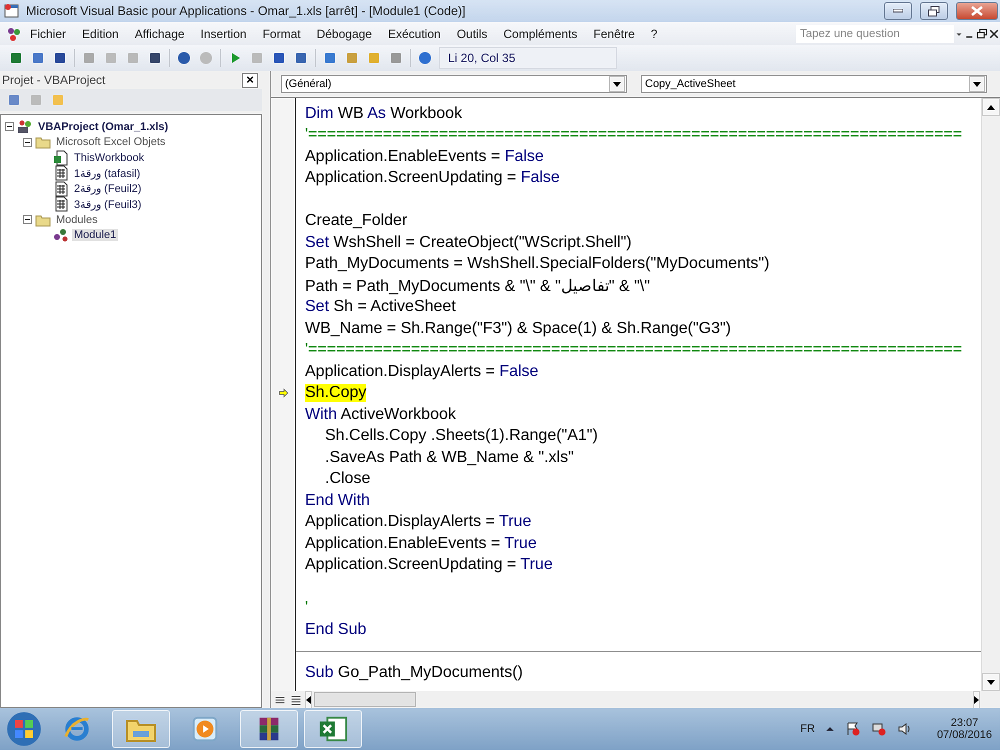  I want to click on scroll-up-button, so click(991, 107).